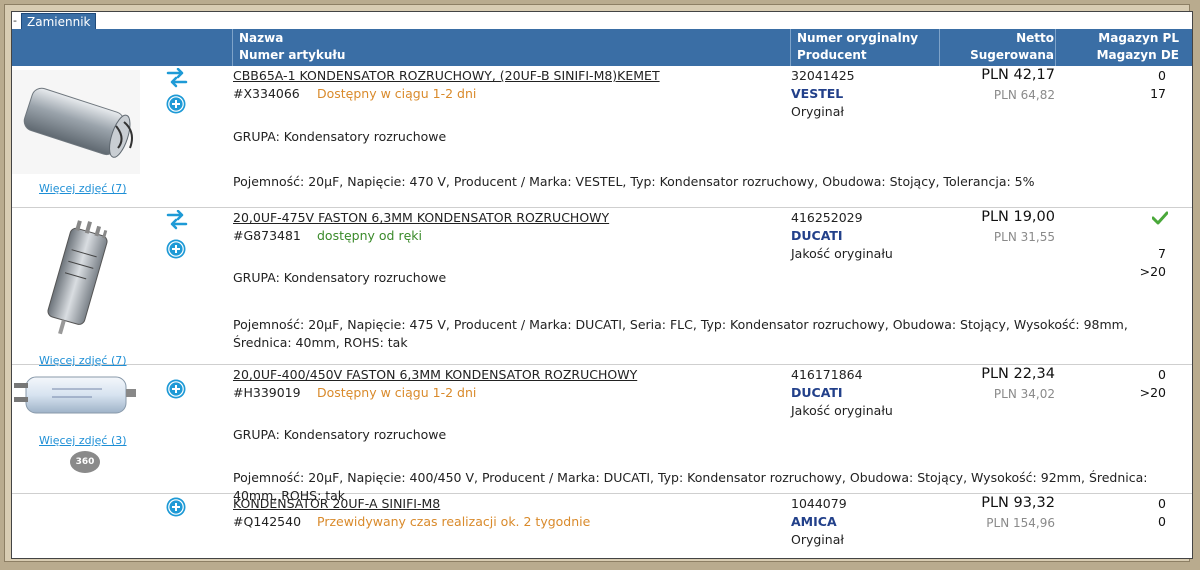  What do you see at coordinates (1138, 38) in the screenshot?
I see `header-stock-pl: Magazyn PL` at bounding box center [1138, 38].